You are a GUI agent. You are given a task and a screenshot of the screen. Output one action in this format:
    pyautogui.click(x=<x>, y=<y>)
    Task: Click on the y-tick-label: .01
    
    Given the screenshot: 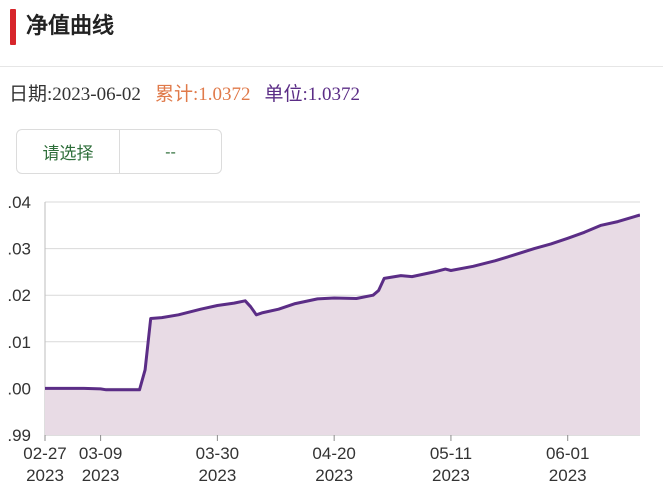 What is the action you would take?
    pyautogui.click(x=19, y=342)
    